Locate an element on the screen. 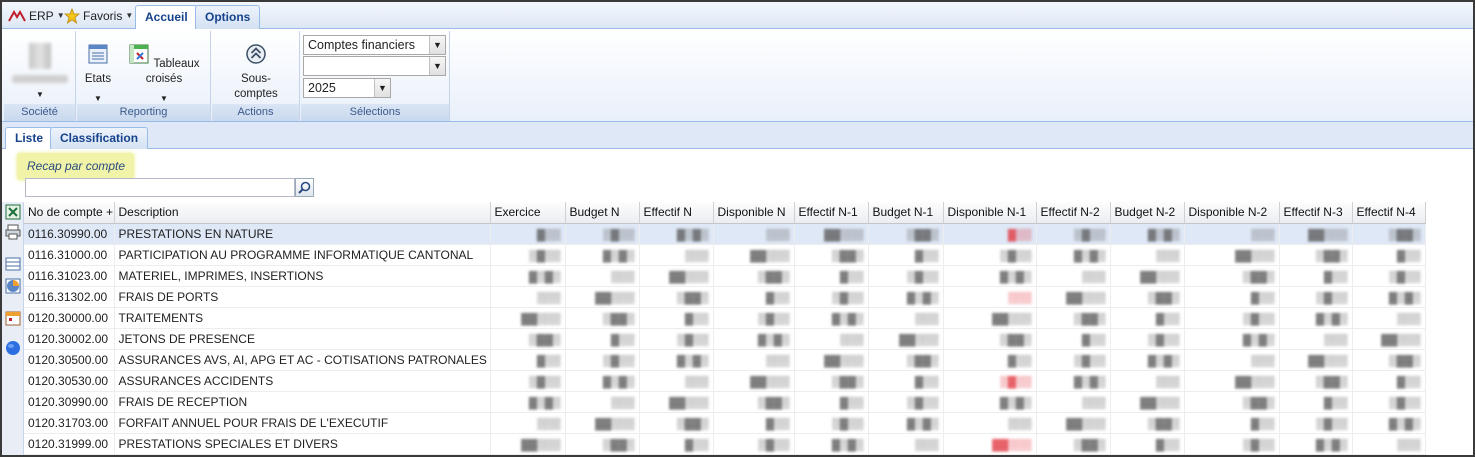 This screenshot has width=1475, height=457. search-input is located at coordinates (160, 187).